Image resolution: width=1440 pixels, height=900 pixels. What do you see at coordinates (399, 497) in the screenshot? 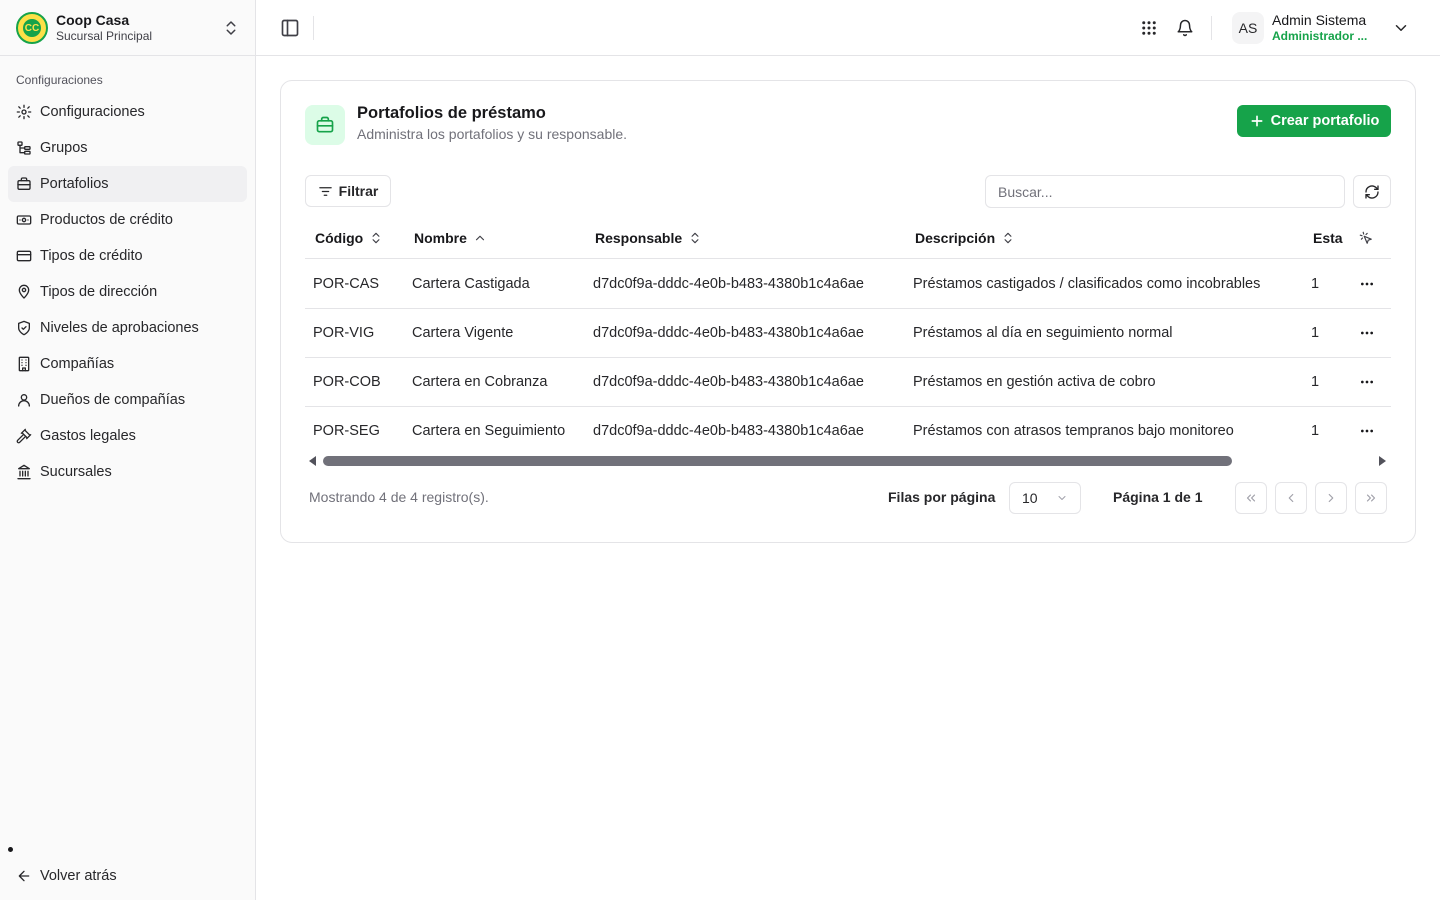
I see `records-count: Mostrando 4 de 4 registro(s).` at bounding box center [399, 497].